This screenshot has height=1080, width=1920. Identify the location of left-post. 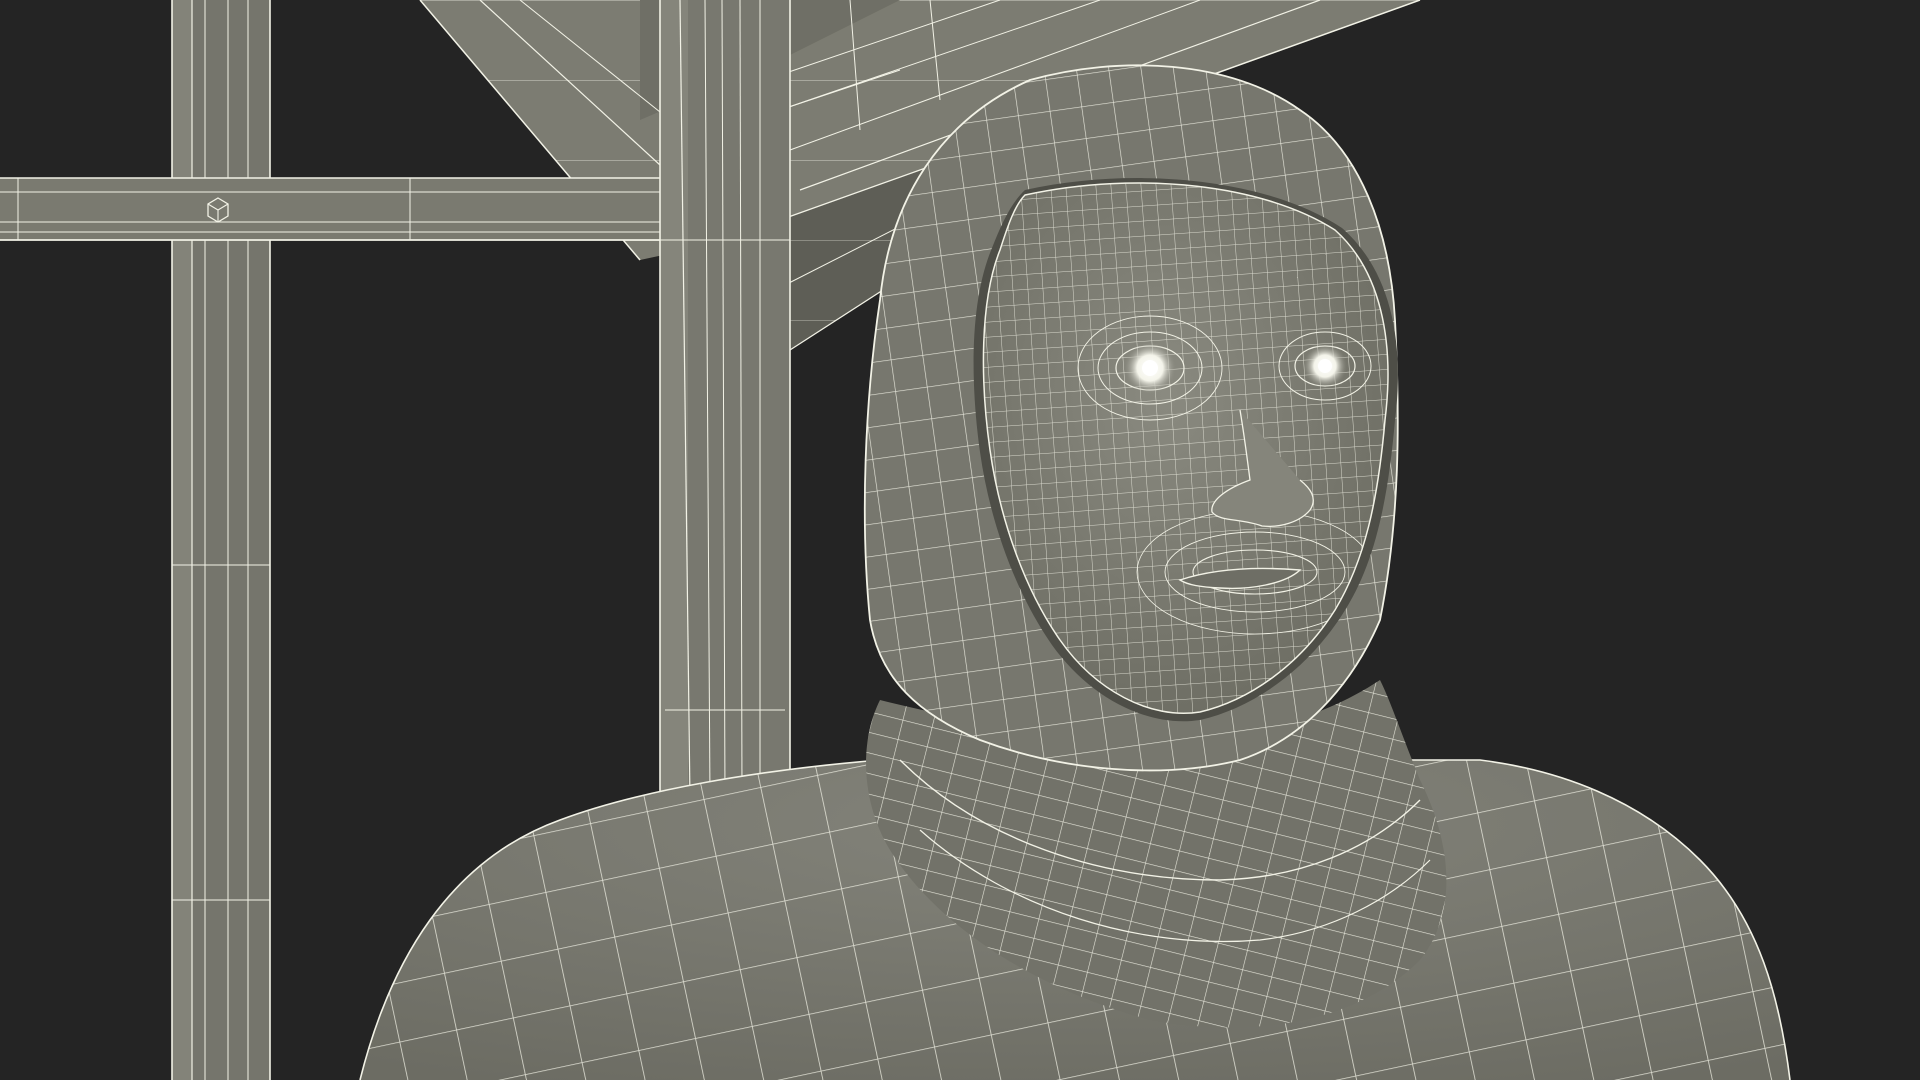
(221, 540).